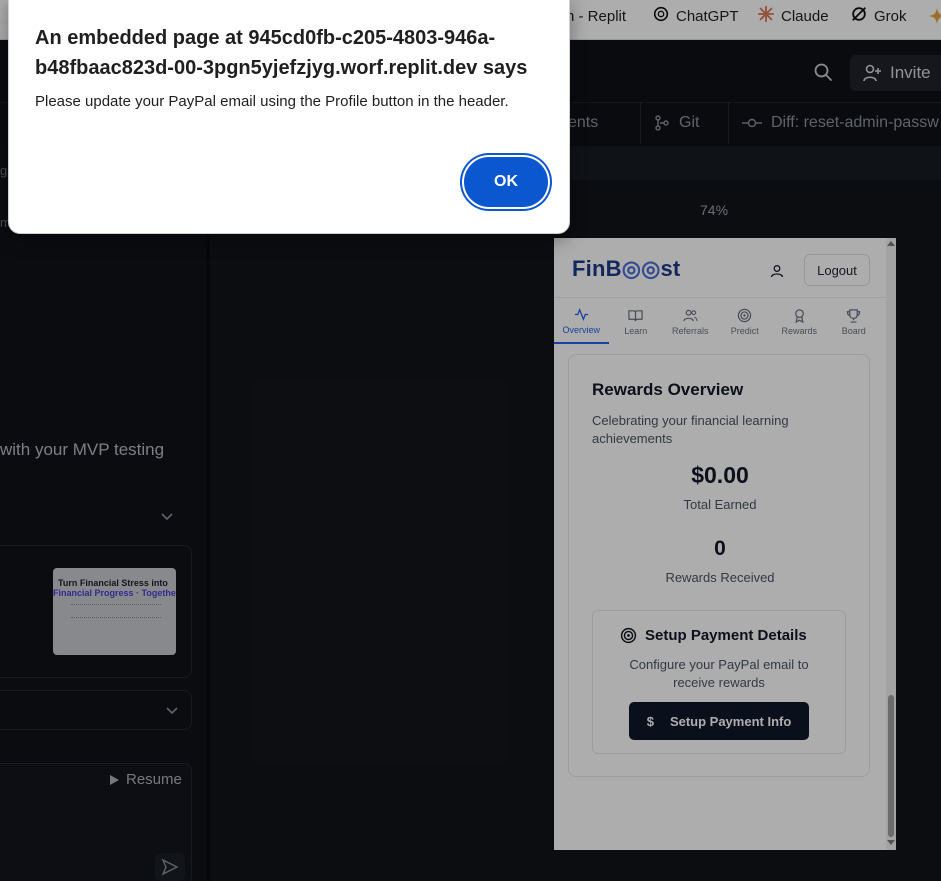 Image resolution: width=941 pixels, height=881 pixels. I want to click on ok-button: OK, so click(506, 182).